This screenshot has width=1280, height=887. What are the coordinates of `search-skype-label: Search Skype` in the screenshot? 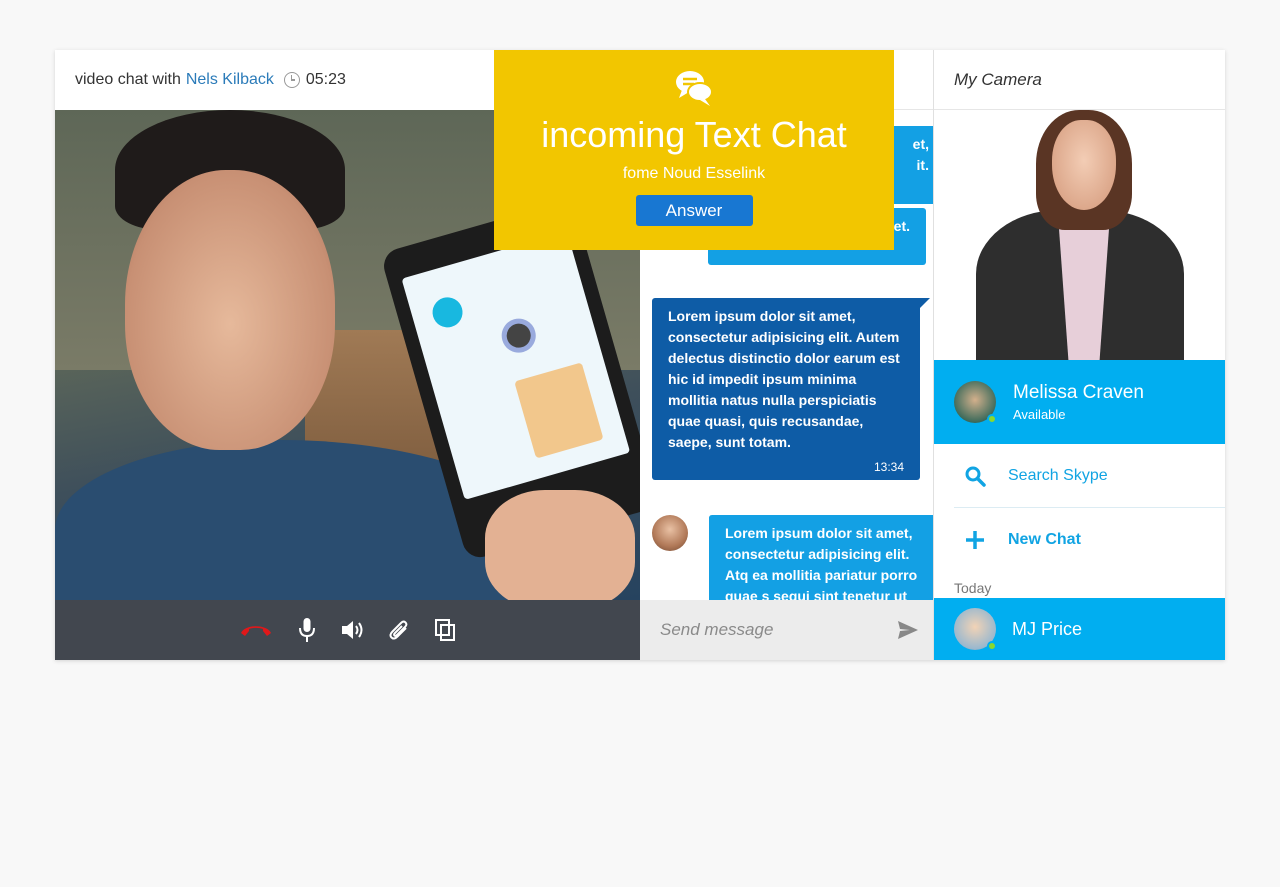 It's located at (1058, 475).